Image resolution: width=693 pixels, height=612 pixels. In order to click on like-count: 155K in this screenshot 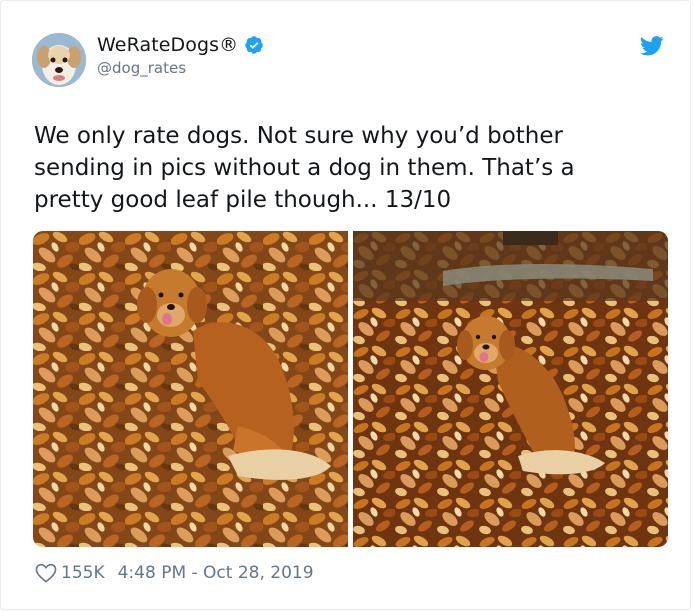, I will do `click(83, 573)`.